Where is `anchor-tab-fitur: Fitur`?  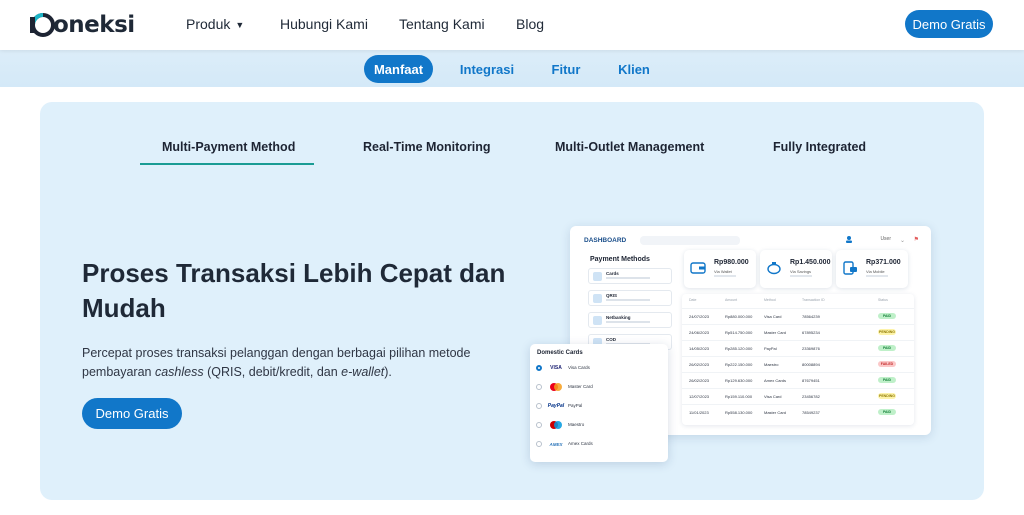 anchor-tab-fitur: Fitur is located at coordinates (566, 69).